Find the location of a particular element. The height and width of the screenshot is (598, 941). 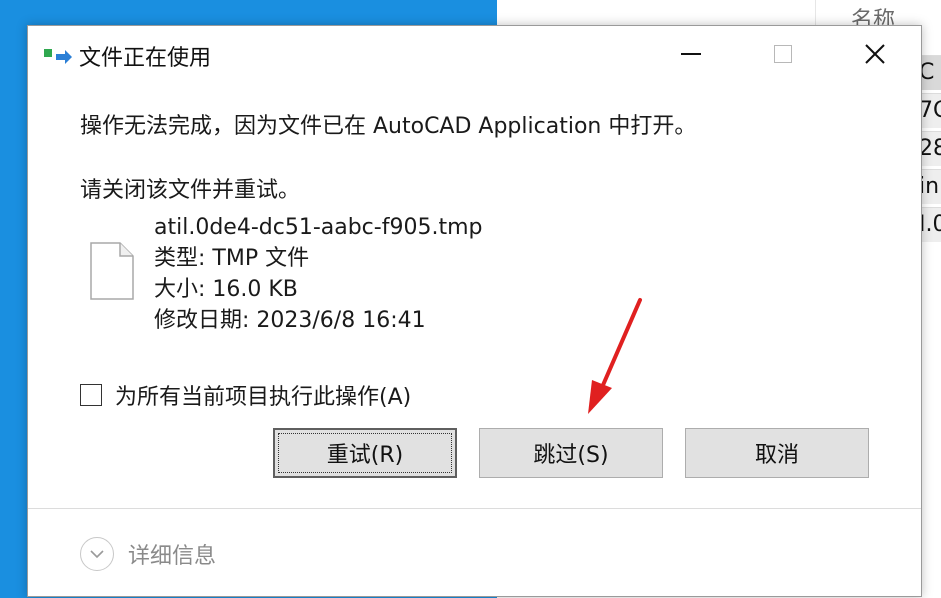

file-type: 类型: TMP 文件 is located at coordinates (232, 258).